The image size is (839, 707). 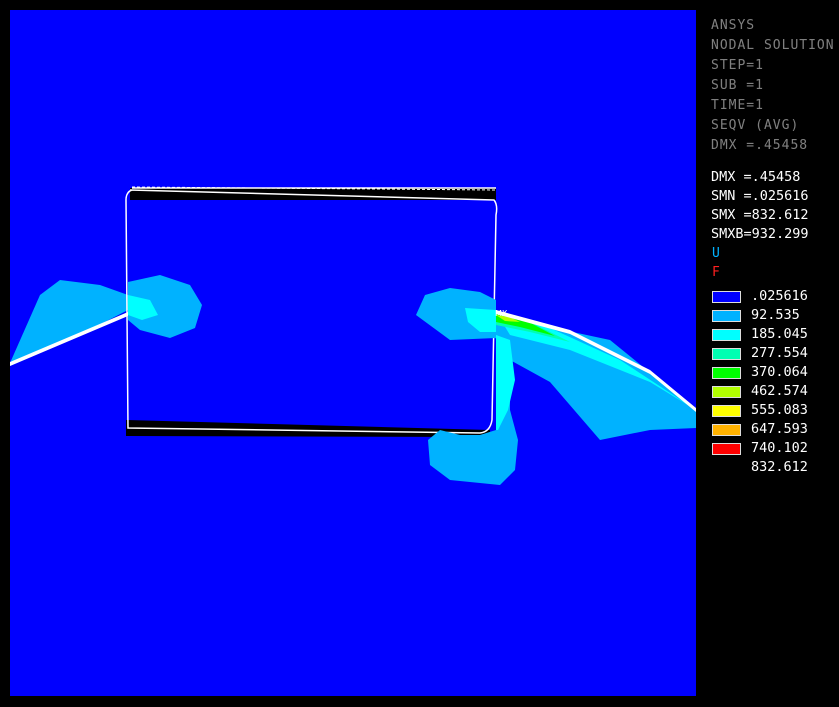 What do you see at coordinates (760, 196) in the screenshot?
I see `result-smn: SMN =.025616` at bounding box center [760, 196].